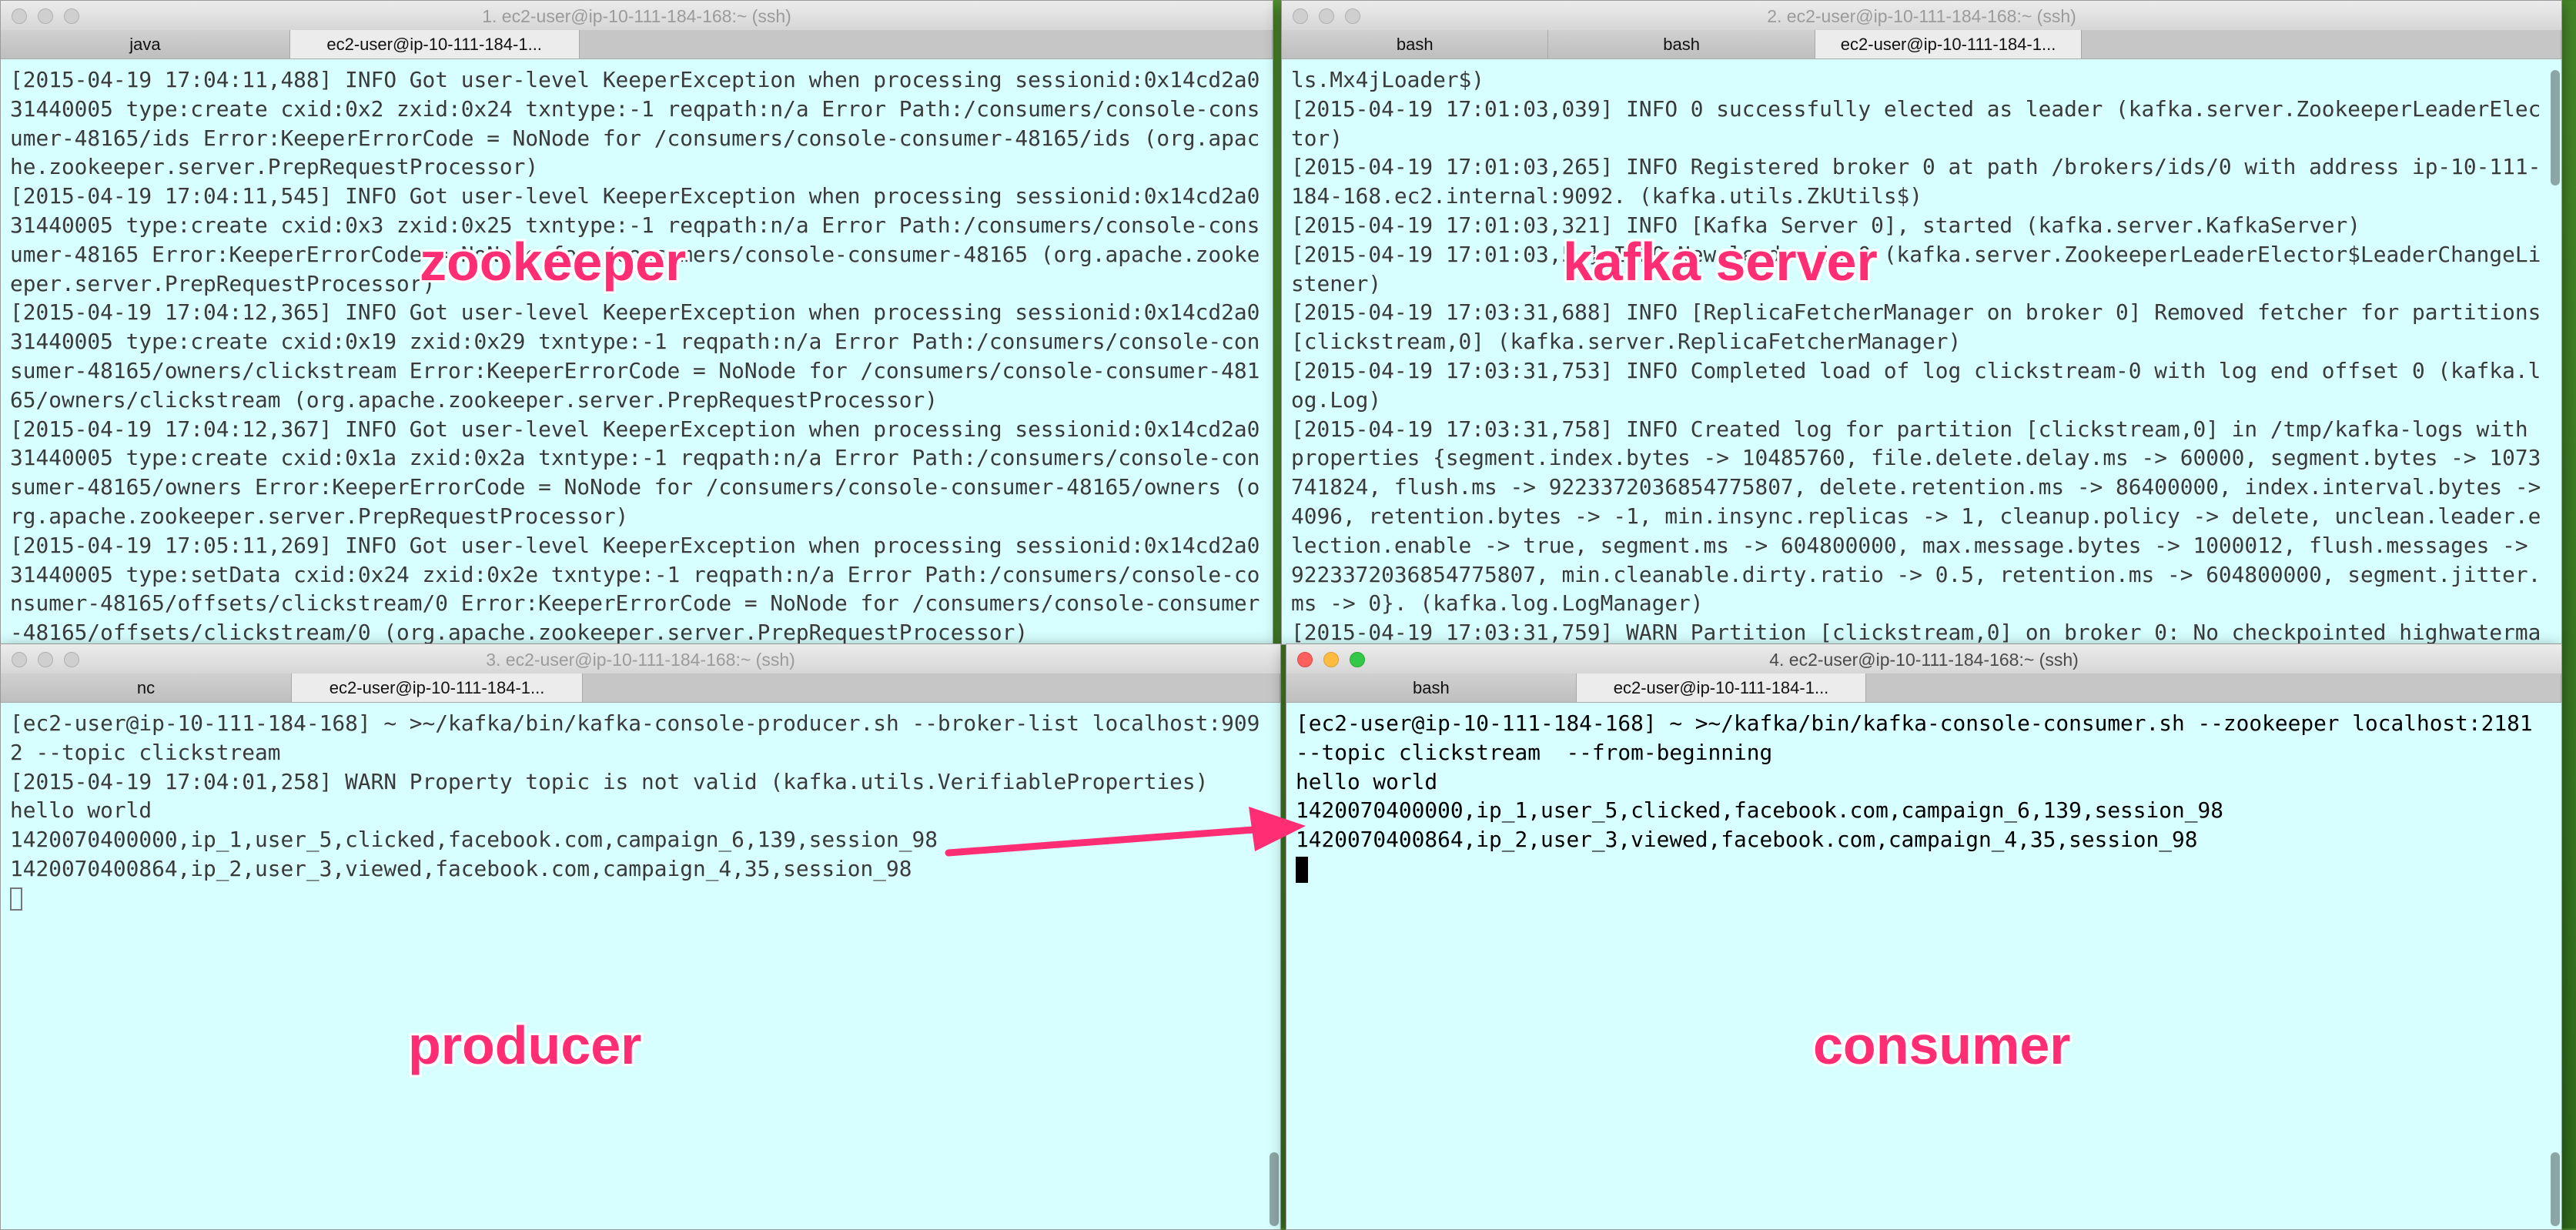 This screenshot has width=2576, height=1230. What do you see at coordinates (1388, 79) in the screenshot?
I see `log-line: ls.Mx4jLoader$)` at bounding box center [1388, 79].